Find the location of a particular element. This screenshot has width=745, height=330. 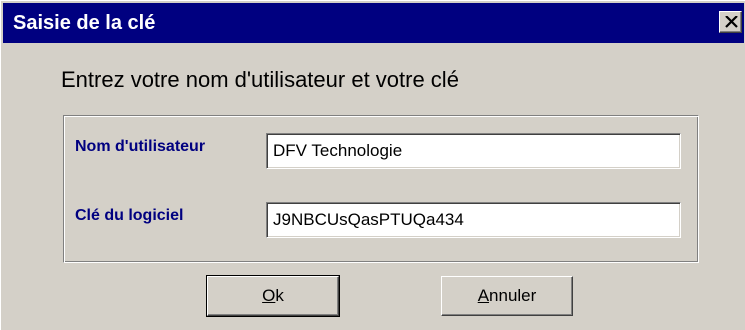

key-field is located at coordinates (473, 220).